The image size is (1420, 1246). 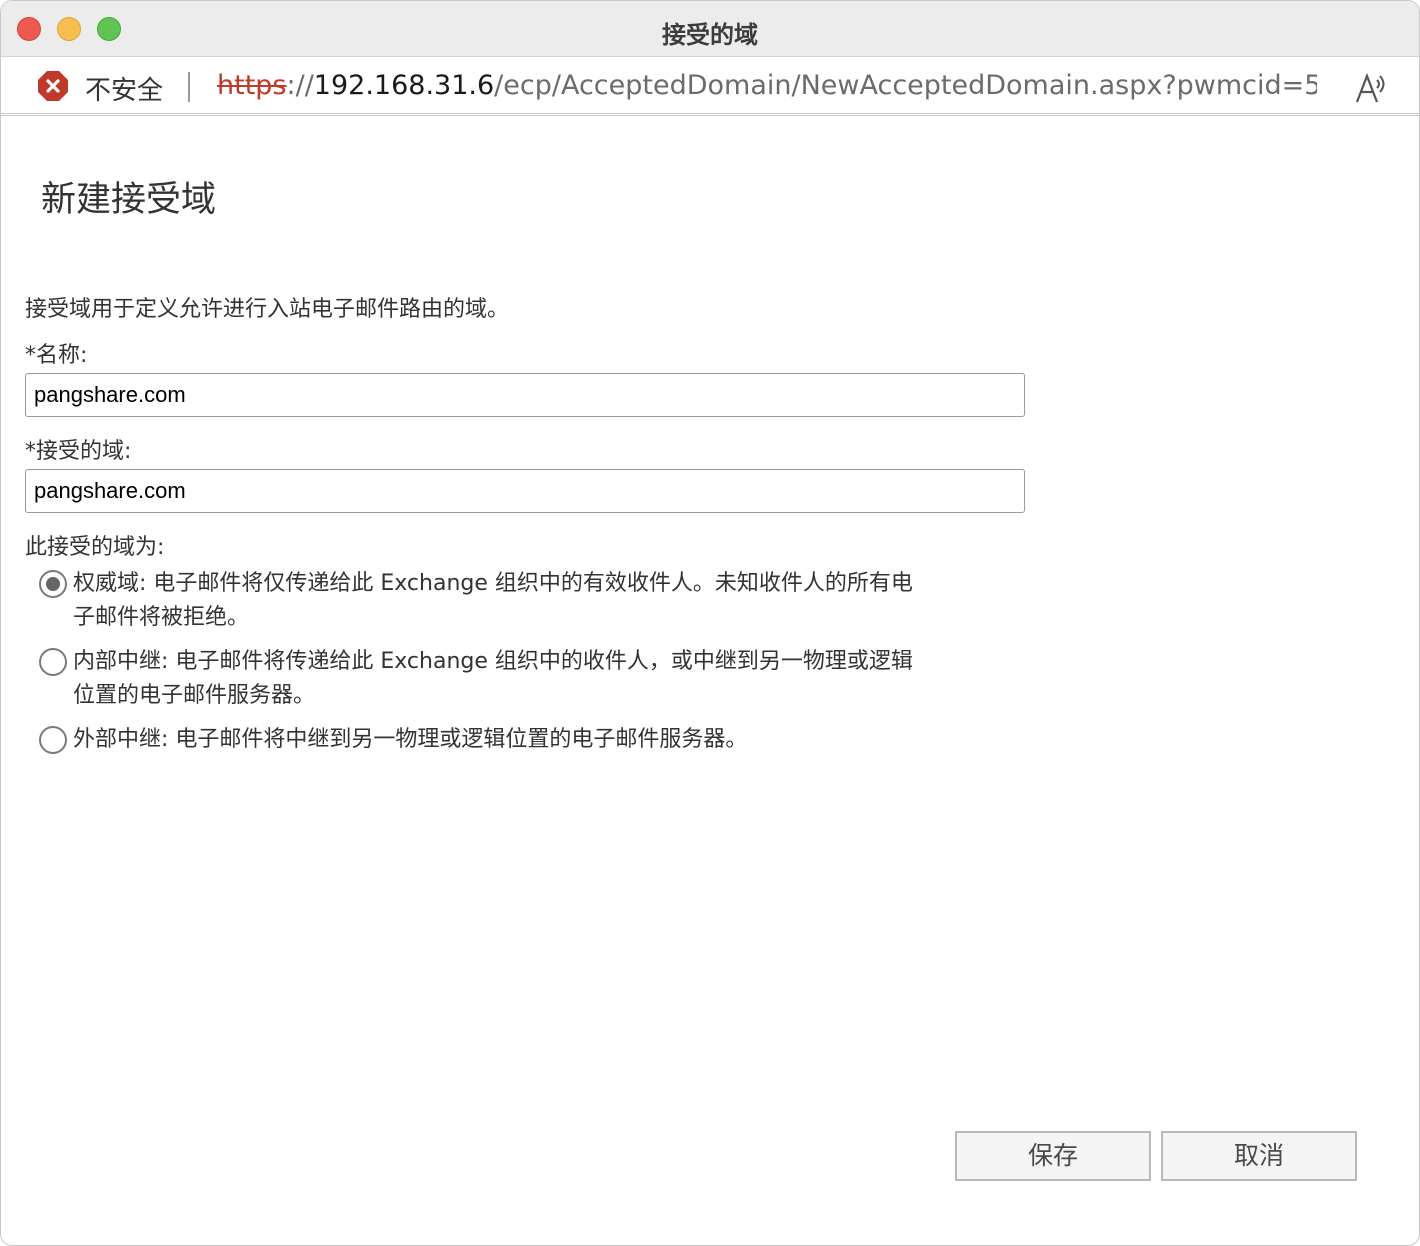 What do you see at coordinates (53, 584) in the screenshot?
I see `radio-button-authoritative` at bounding box center [53, 584].